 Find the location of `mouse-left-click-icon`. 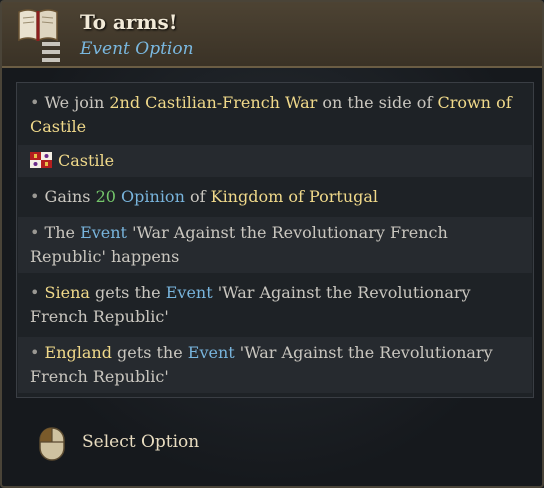

mouse-left-click-icon is located at coordinates (52, 444).